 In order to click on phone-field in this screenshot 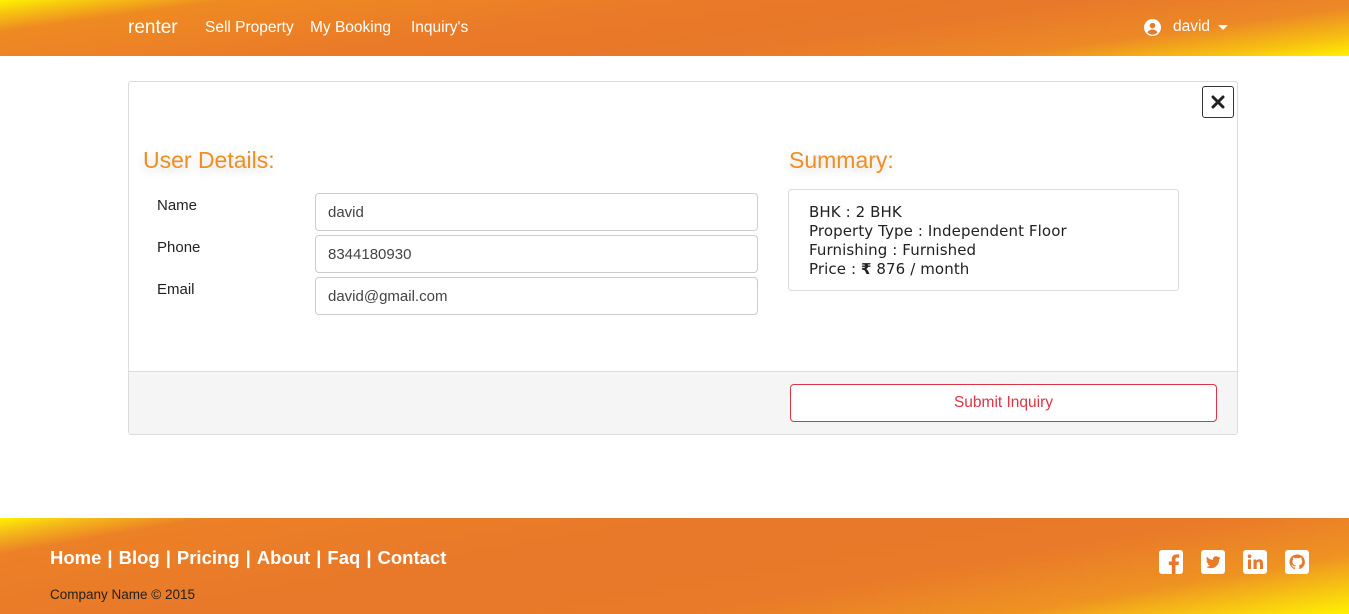, I will do `click(536, 254)`.